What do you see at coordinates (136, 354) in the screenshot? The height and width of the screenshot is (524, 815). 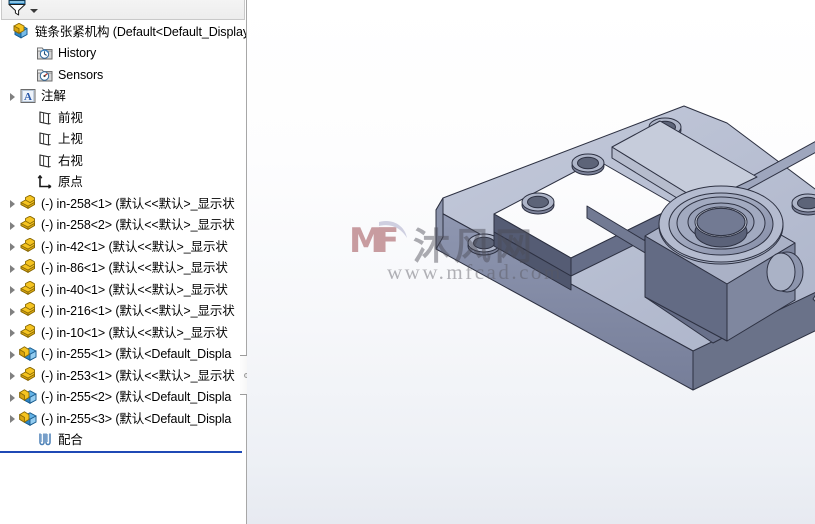 I see `tree-item-label: (-) in-255<1> (默认<Default_Displa` at bounding box center [136, 354].